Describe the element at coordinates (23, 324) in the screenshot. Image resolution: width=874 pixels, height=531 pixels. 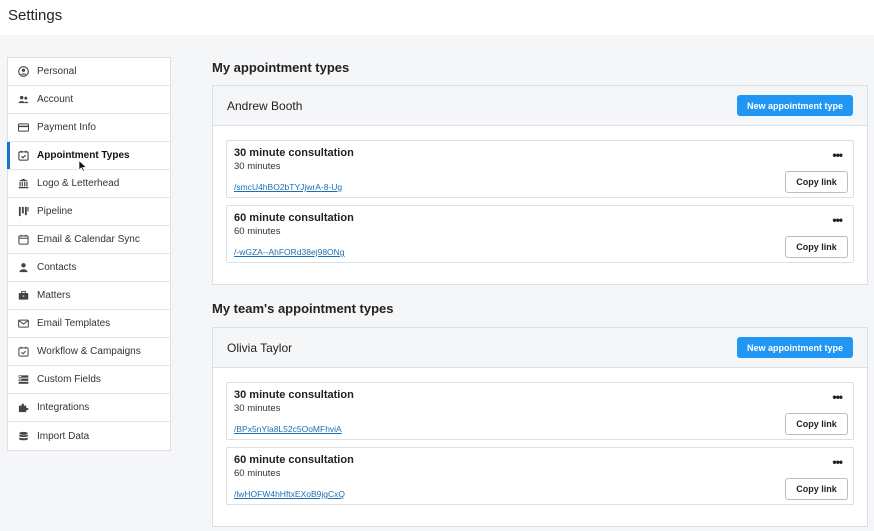
I see `envelope-icon` at that location.